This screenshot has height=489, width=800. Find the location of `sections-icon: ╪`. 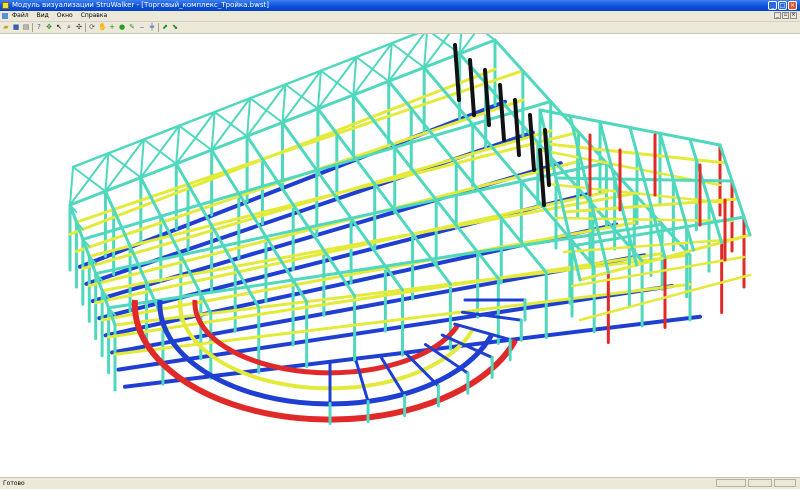

sections-icon: ╪ is located at coordinates (152, 27).